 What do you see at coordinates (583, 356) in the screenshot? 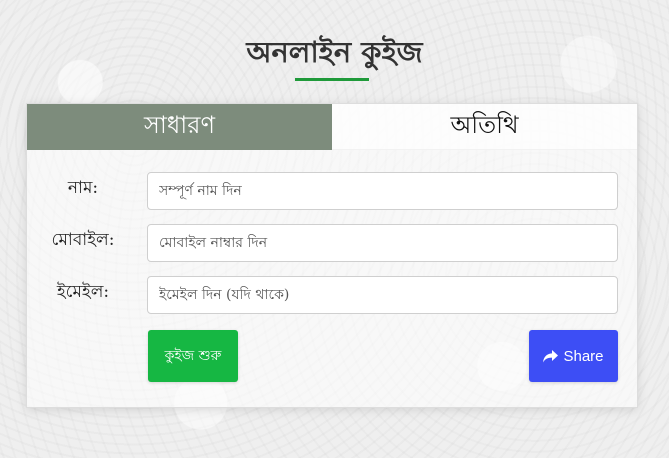
I see `share-label: Share` at bounding box center [583, 356].